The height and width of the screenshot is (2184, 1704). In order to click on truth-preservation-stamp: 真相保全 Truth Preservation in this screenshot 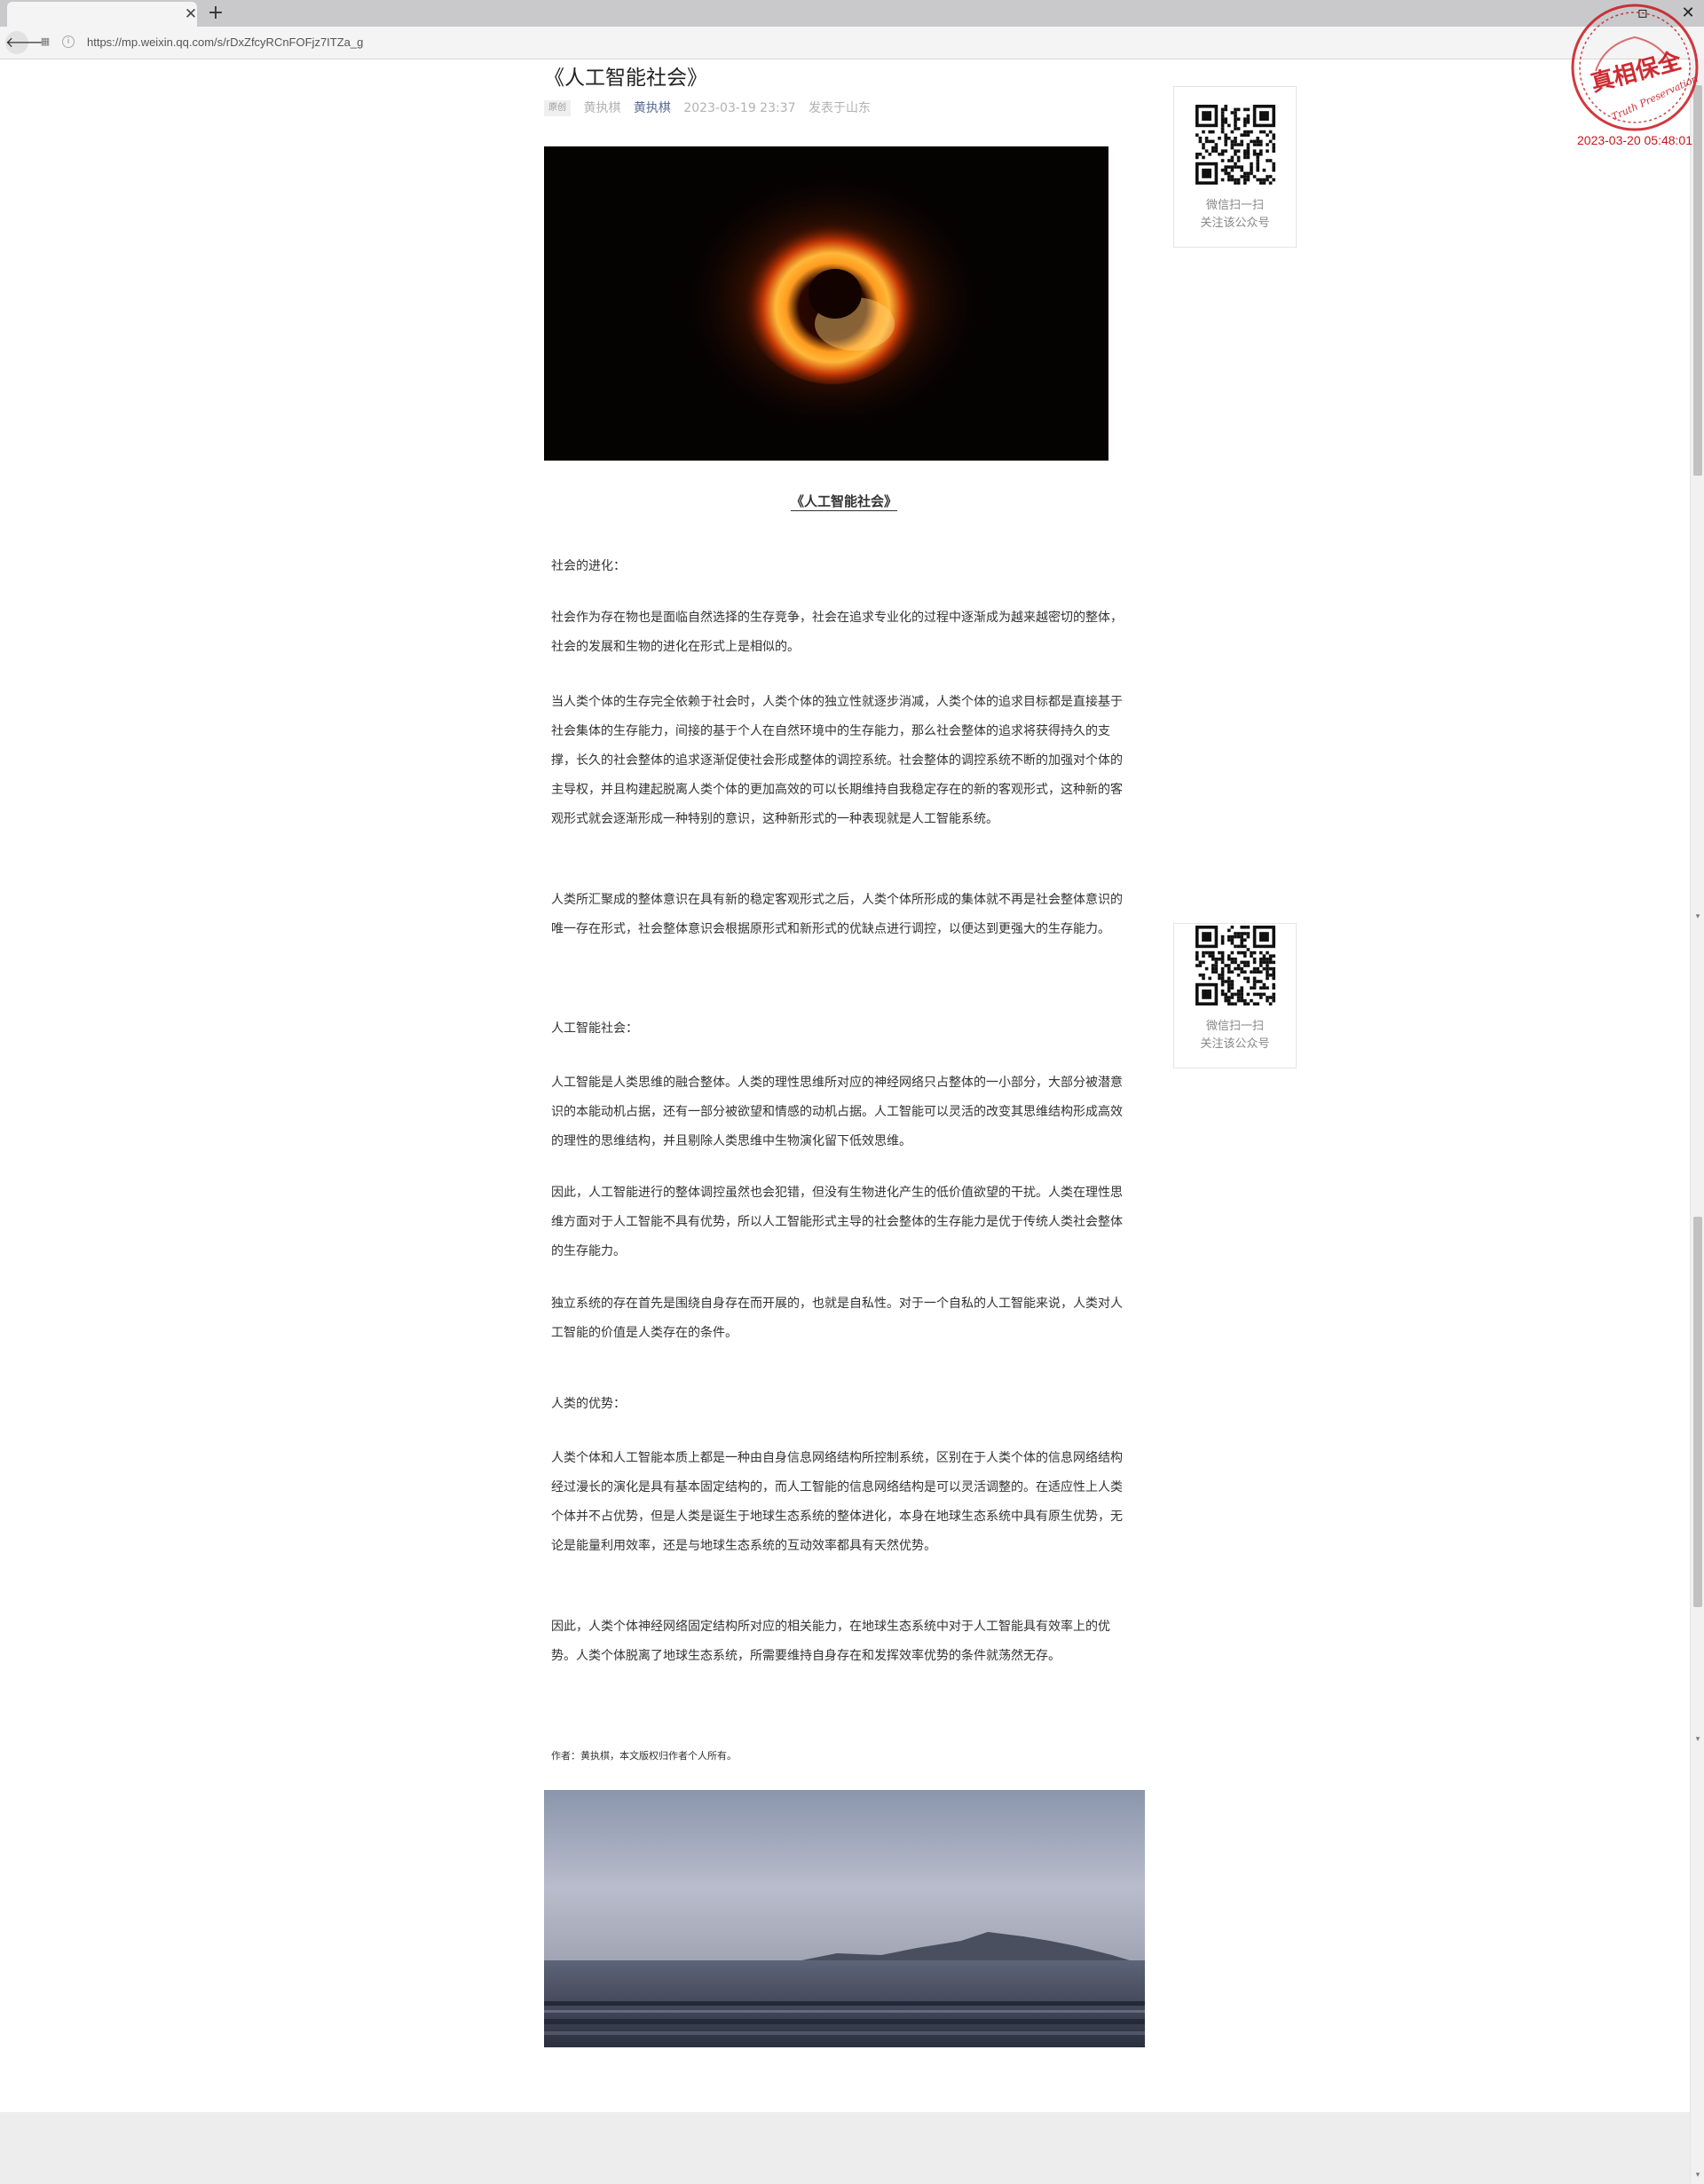, I will do `click(1634, 67)`.